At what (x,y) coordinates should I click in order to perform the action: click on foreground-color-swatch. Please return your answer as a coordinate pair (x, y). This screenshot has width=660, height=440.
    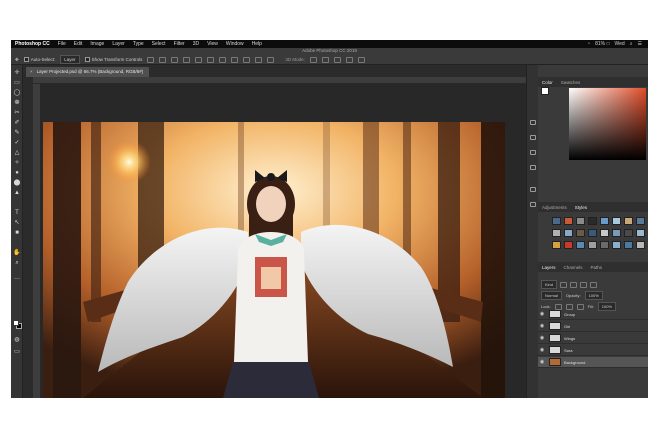
    Looking at the image, I should click on (16, 323).